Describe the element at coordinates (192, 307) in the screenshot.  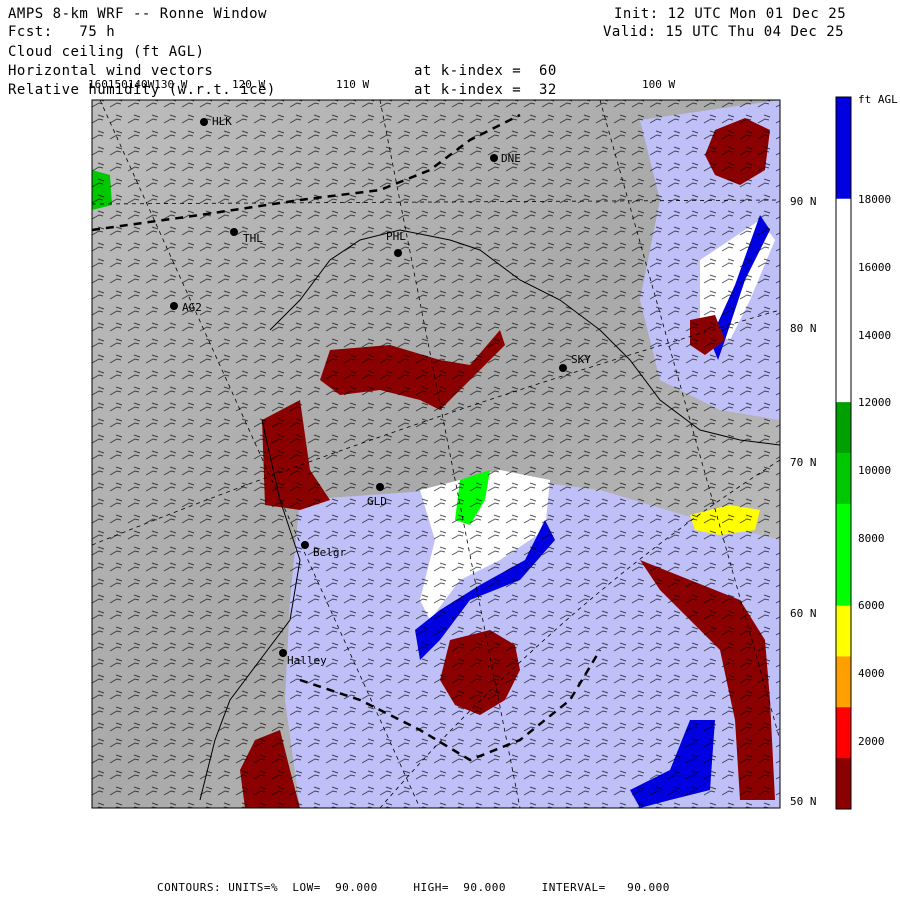
I see `station-label-ag2: AG2` at that location.